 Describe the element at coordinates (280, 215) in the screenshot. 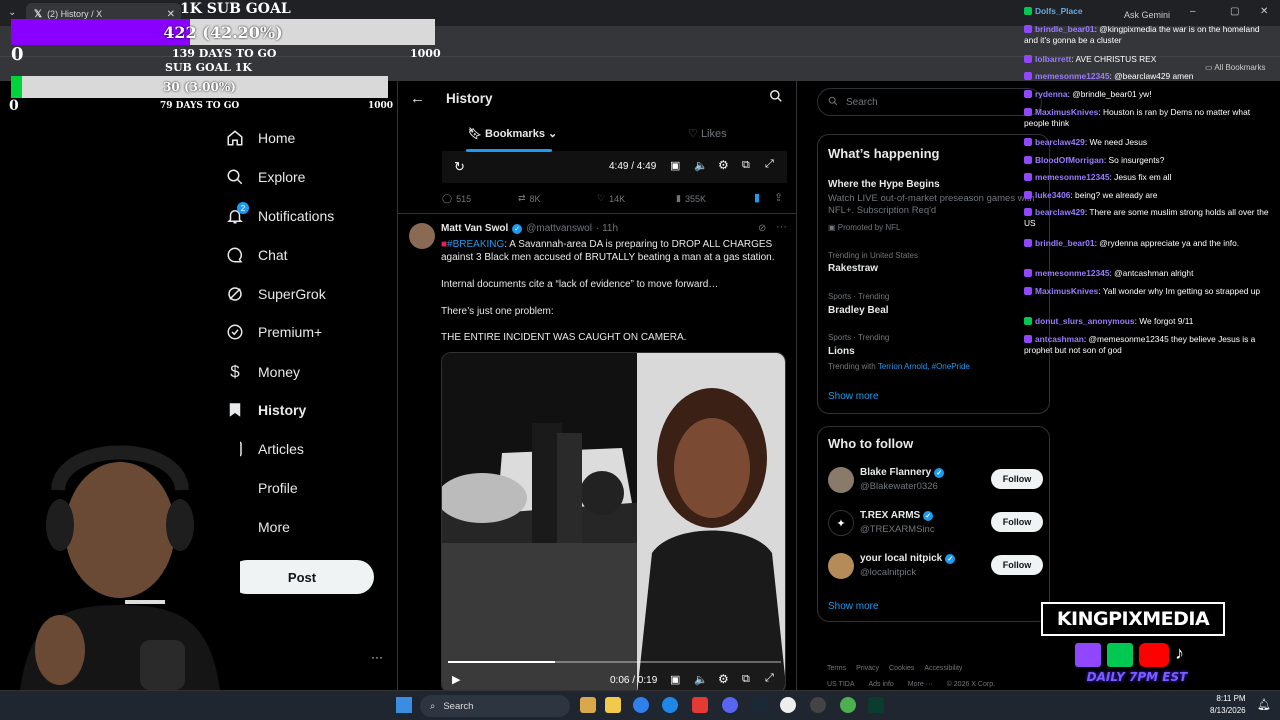

I see `nav-notifications: 2 Notifications` at that location.